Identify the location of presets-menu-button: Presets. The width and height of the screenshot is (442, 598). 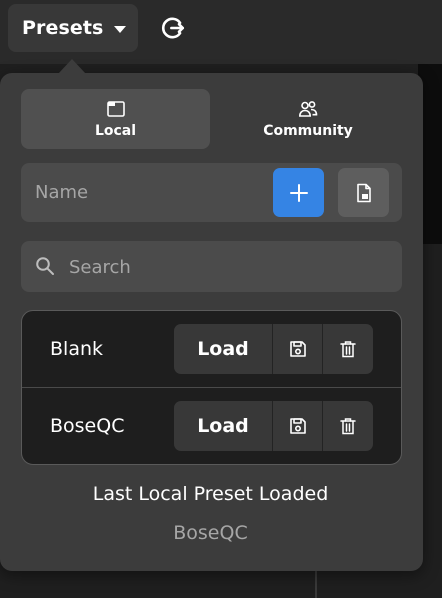
(73, 28).